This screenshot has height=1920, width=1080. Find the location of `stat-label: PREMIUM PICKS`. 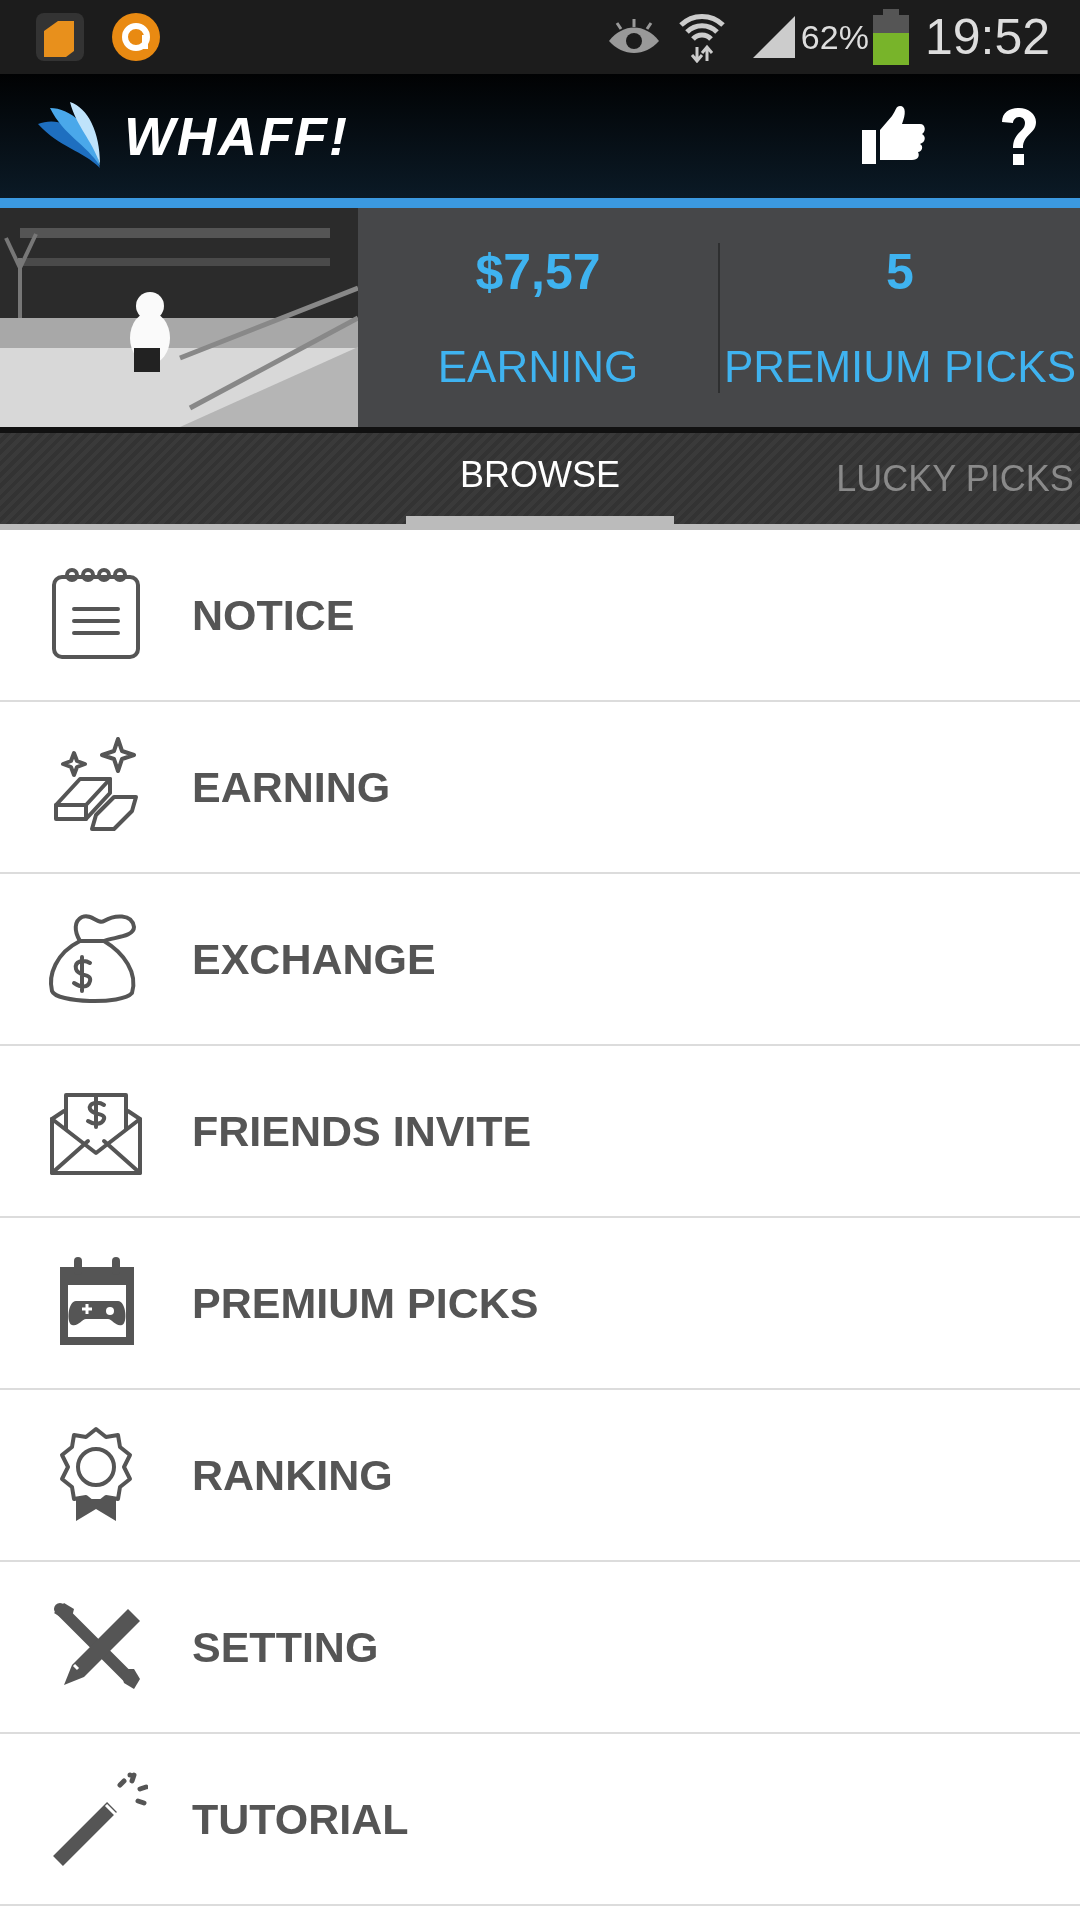

stat-label: PREMIUM PICKS is located at coordinates (899, 367).